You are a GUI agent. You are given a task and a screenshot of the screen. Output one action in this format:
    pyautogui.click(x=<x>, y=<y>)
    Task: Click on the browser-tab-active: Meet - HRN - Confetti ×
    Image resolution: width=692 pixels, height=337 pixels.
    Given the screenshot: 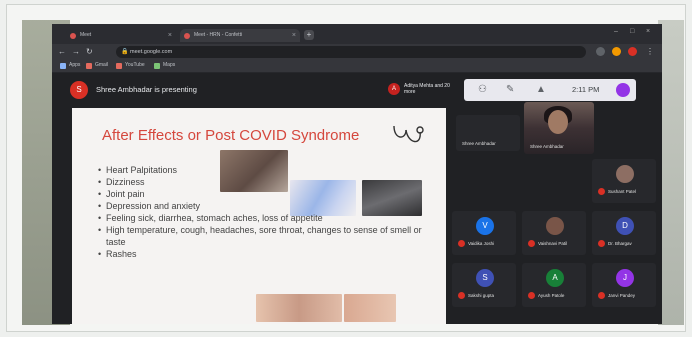 What is the action you would take?
    pyautogui.click(x=240, y=35)
    